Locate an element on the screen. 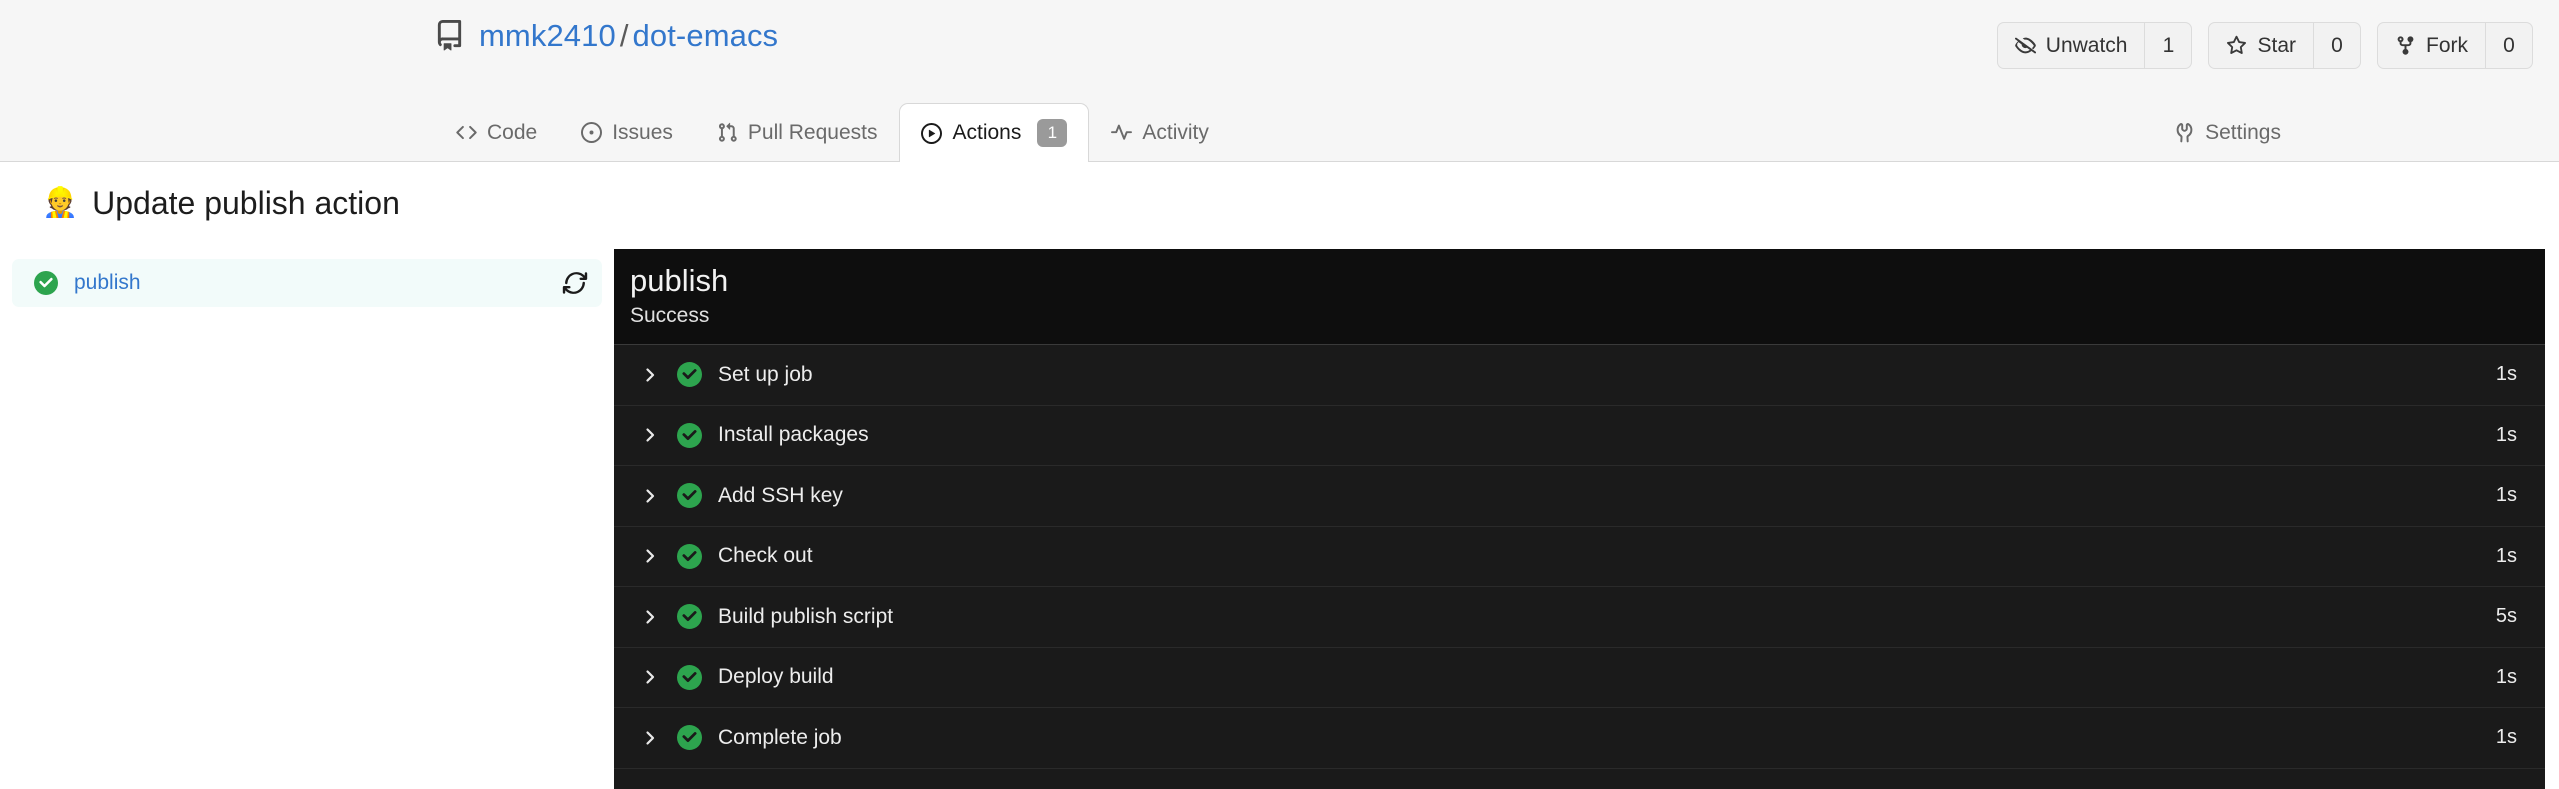 The width and height of the screenshot is (2559, 789). step-row: Build publish script 5s is located at coordinates (1579, 617).